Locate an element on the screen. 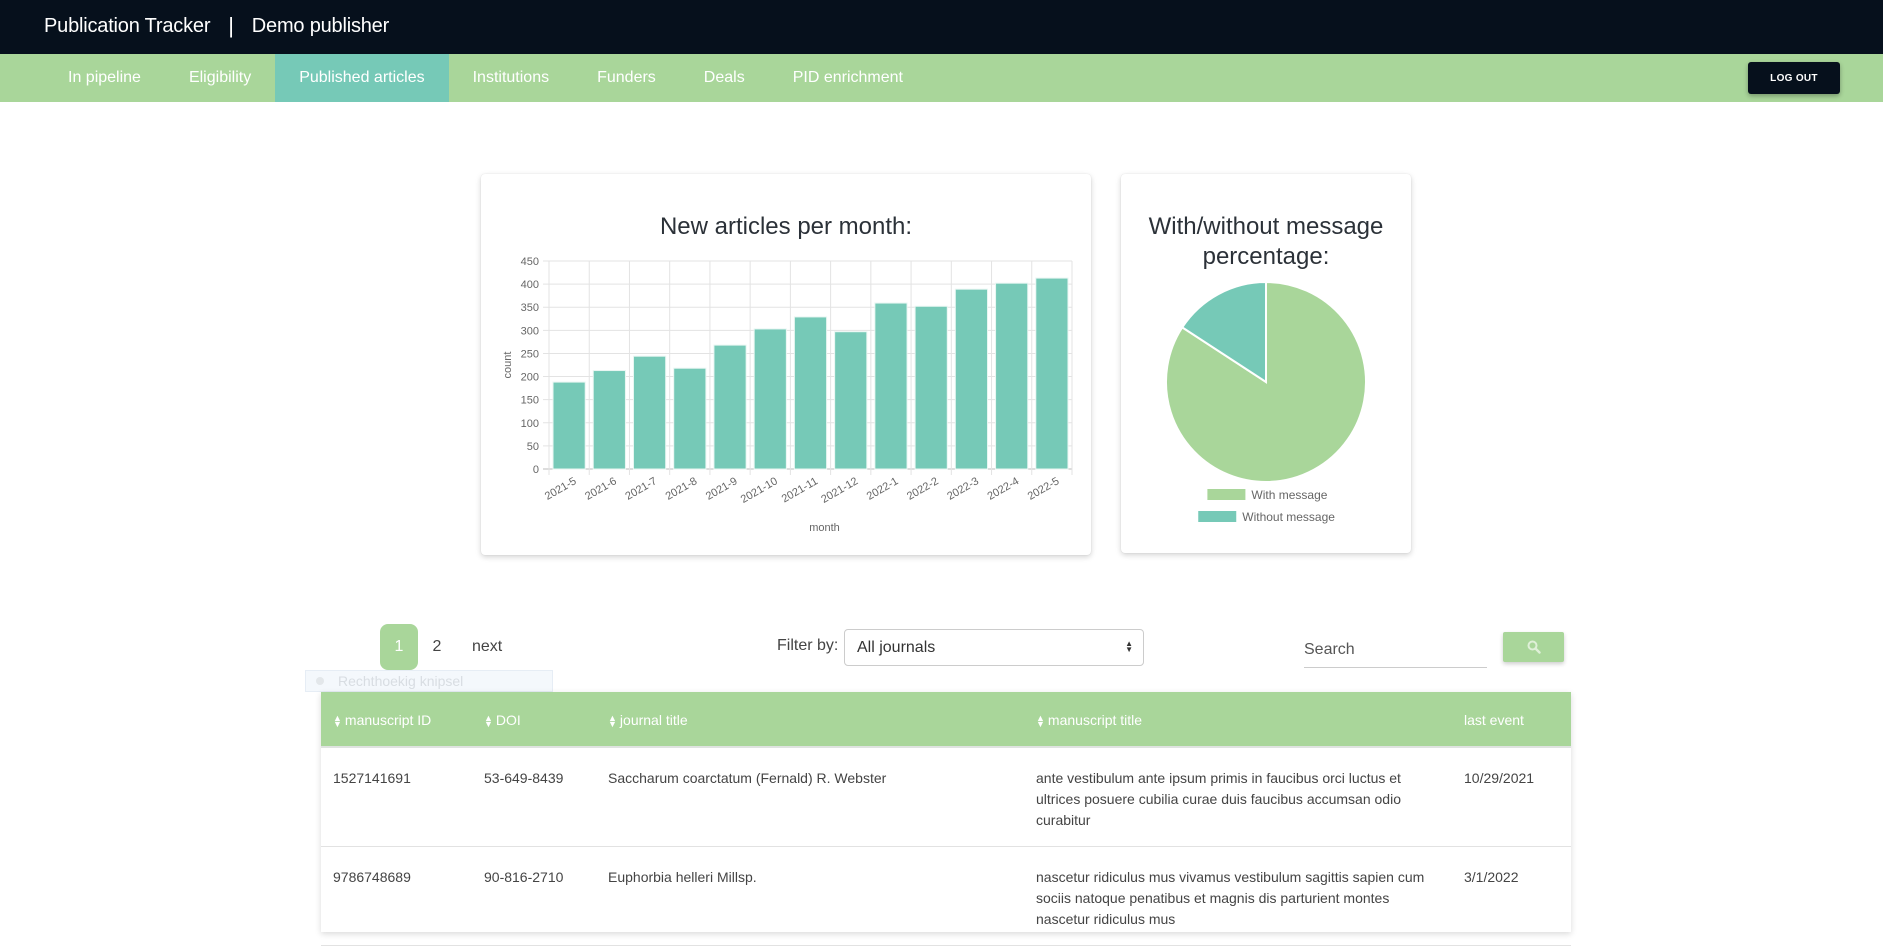 The image size is (1883, 946). x-tick-label: 2022-5 is located at coordinates (1044, 489).